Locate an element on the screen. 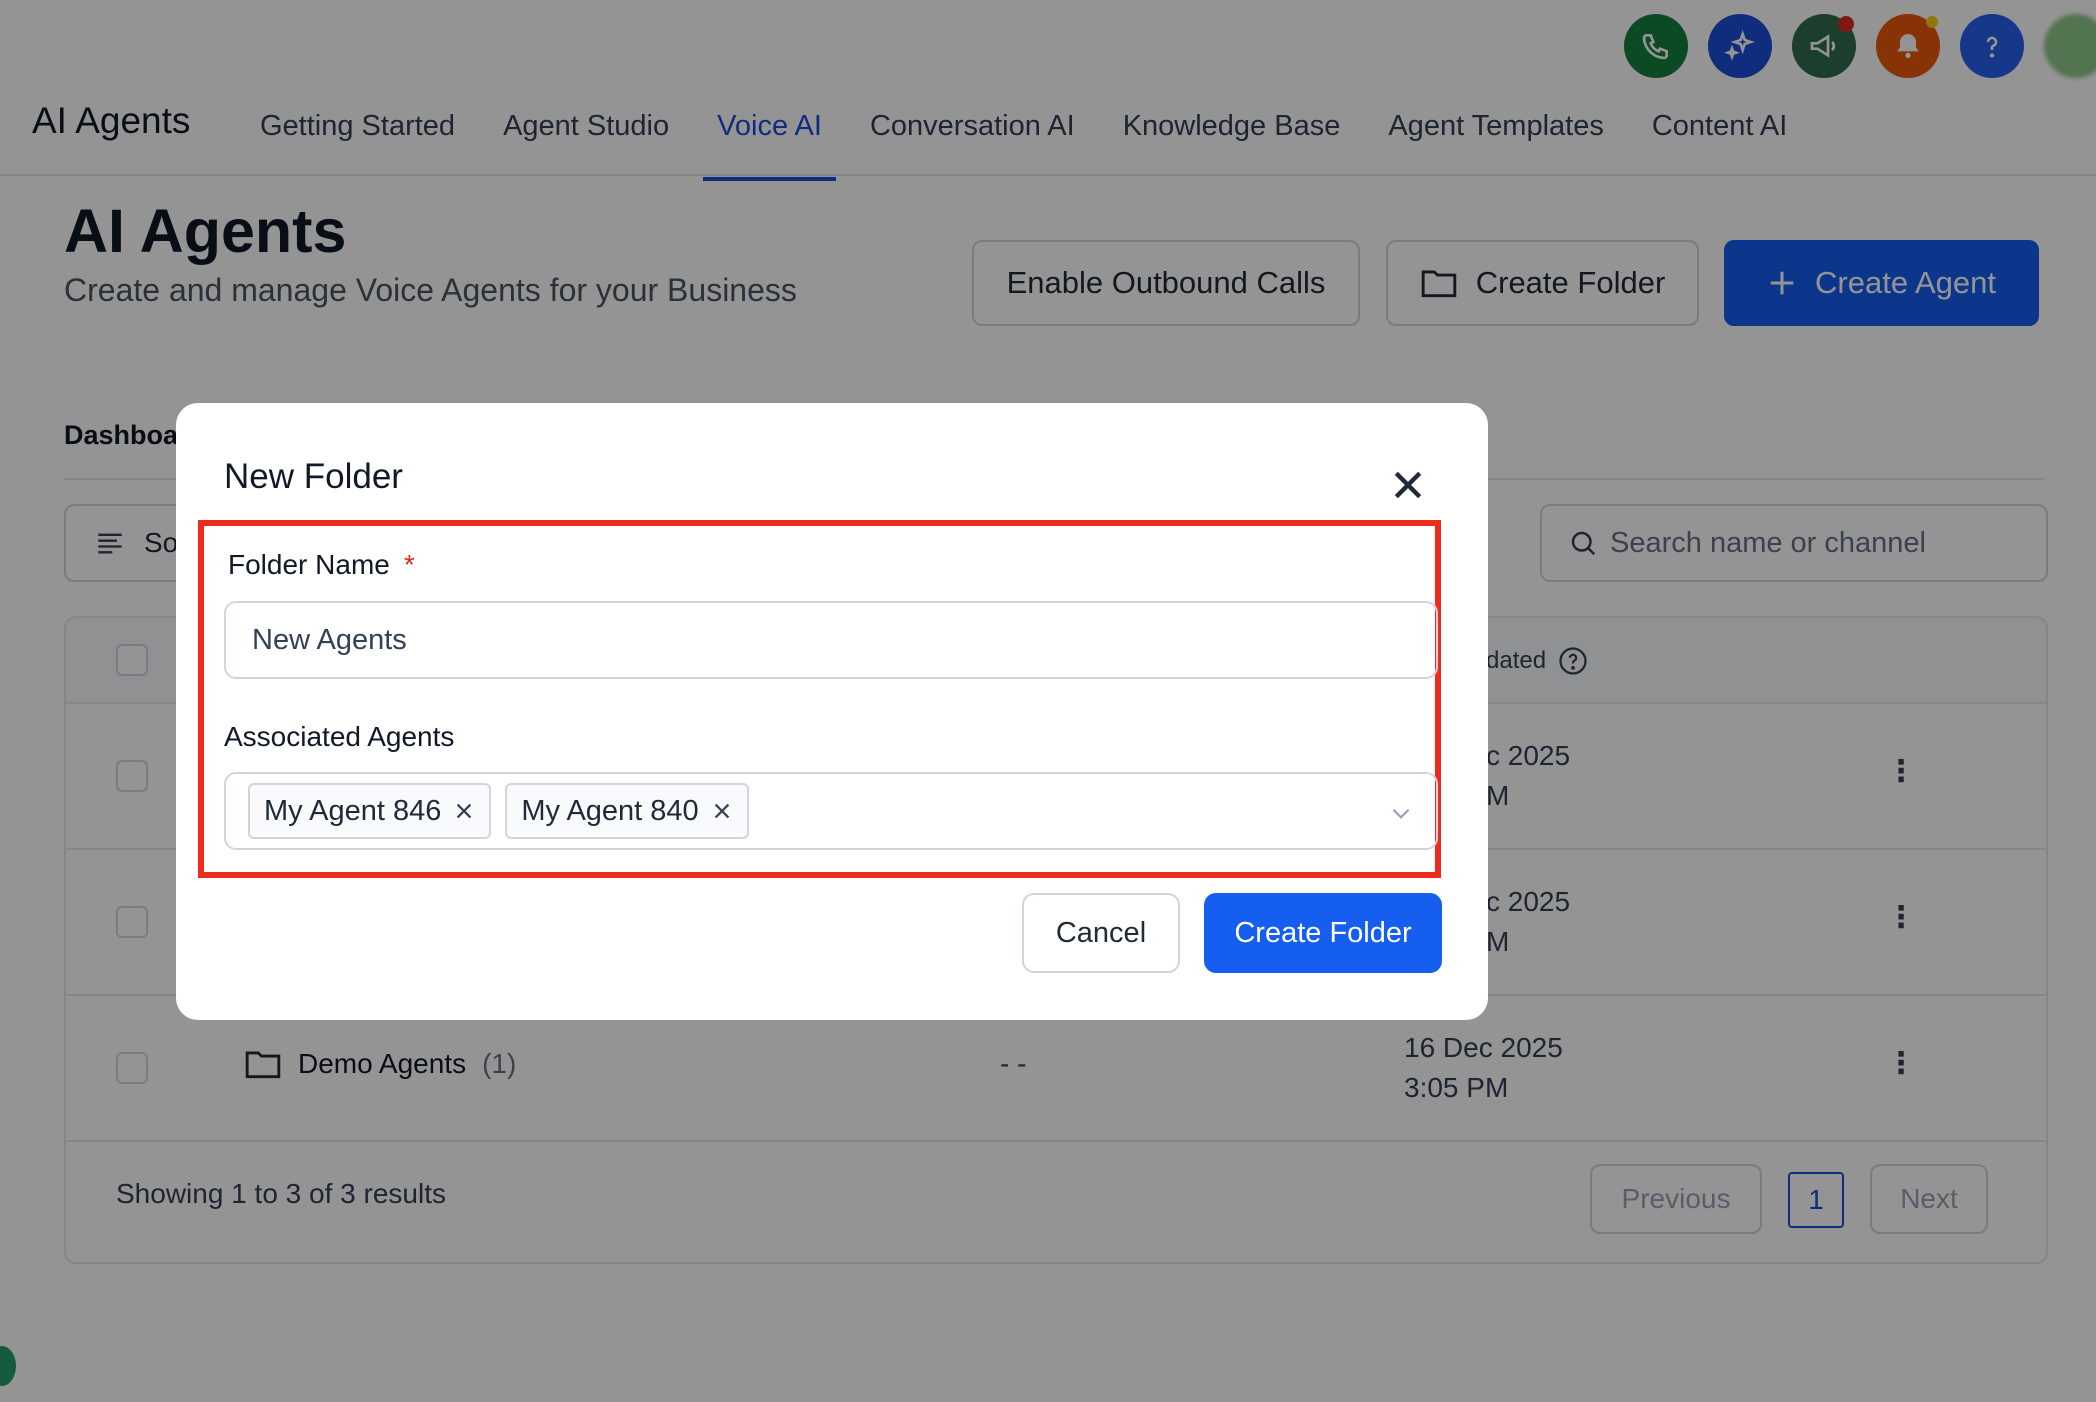 The image size is (2096, 1402). agent-chip: My Agent 846 is located at coordinates (370, 811).